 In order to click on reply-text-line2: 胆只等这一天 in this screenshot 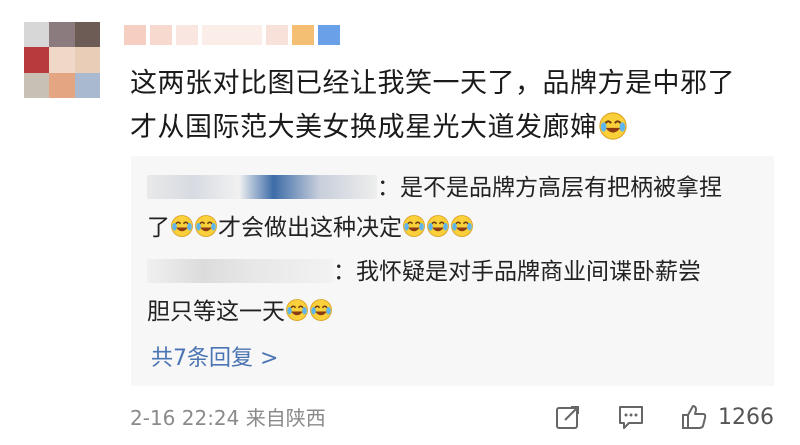, I will do `click(216, 312)`.